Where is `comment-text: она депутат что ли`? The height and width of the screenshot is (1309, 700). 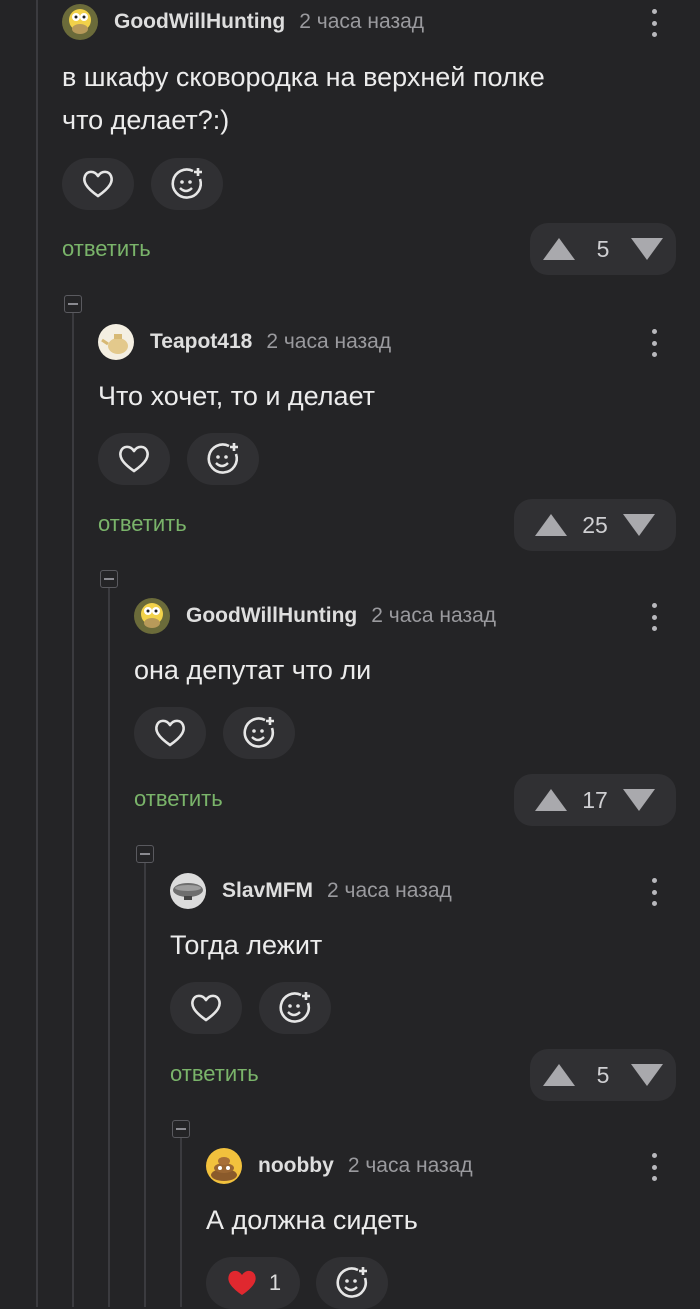
comment-text: она депутат что ли is located at coordinates (253, 670).